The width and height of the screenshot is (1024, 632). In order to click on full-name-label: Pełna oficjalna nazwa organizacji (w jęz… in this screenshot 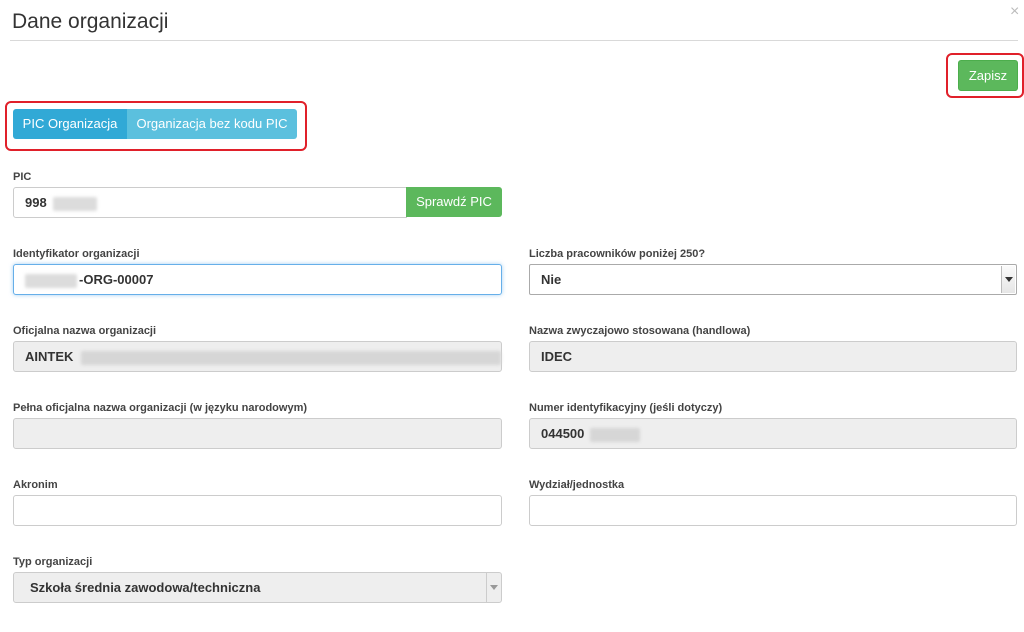, I will do `click(160, 408)`.